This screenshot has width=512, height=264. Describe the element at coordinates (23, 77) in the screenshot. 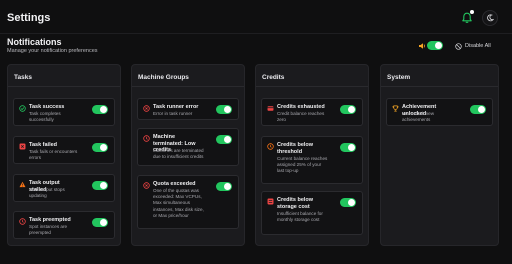

I see `column-title: Tasks` at that location.